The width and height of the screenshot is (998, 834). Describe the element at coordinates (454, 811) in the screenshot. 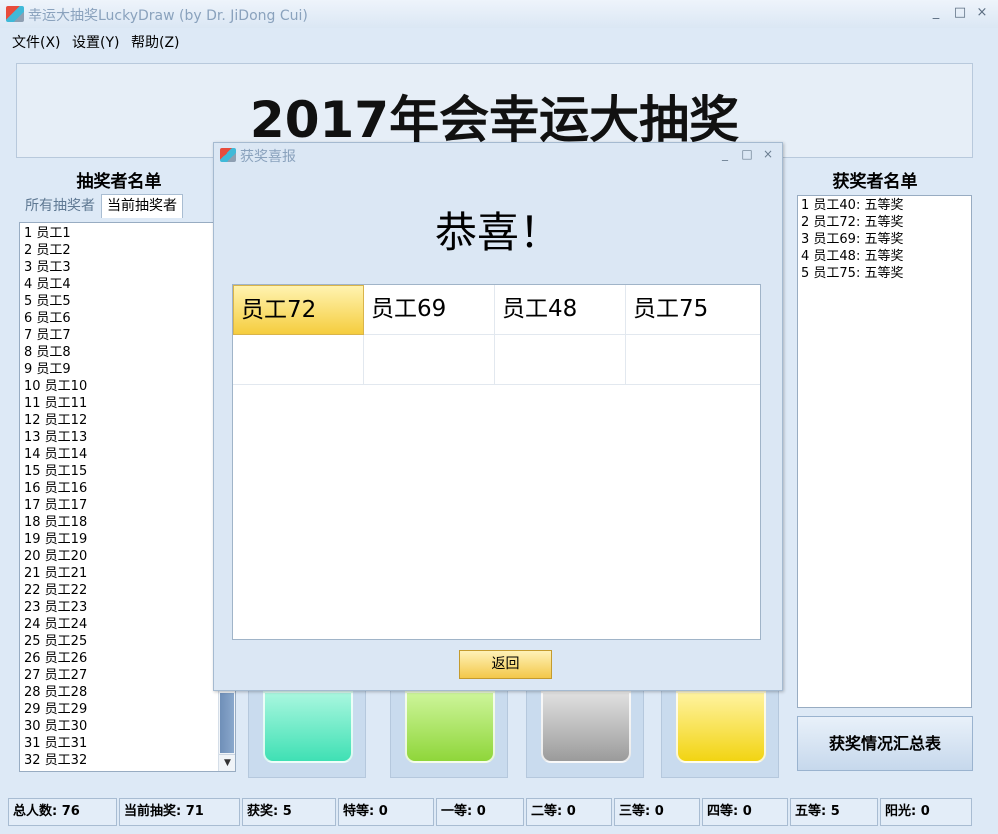

I see `status-first-label: 一等` at that location.